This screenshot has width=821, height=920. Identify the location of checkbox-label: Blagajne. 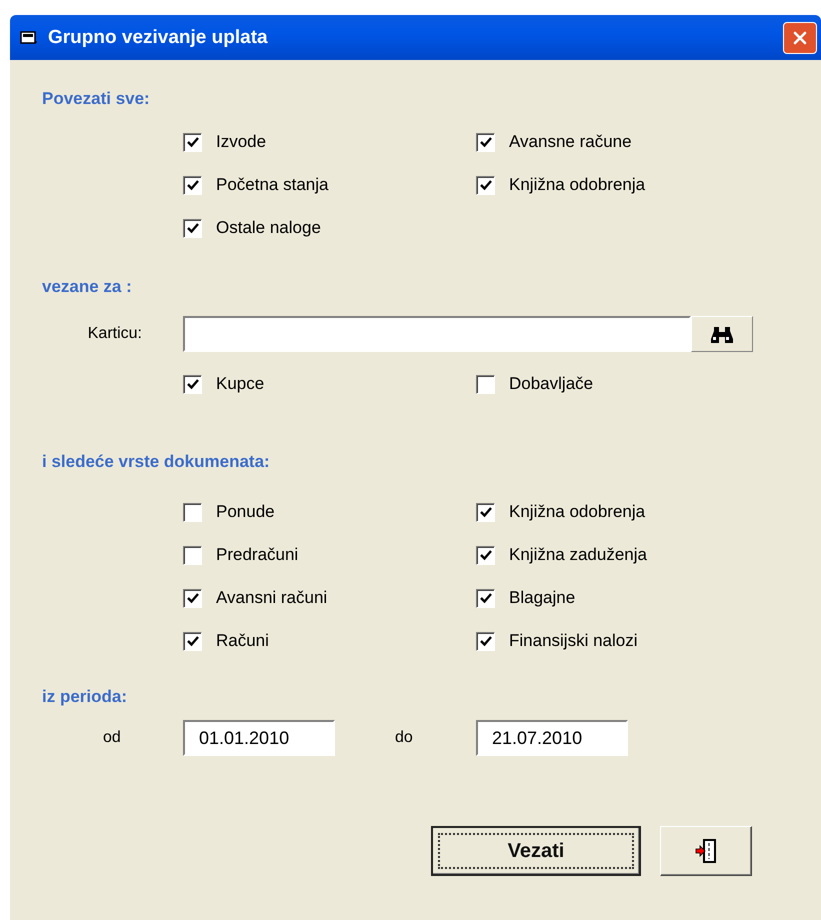
(542, 598).